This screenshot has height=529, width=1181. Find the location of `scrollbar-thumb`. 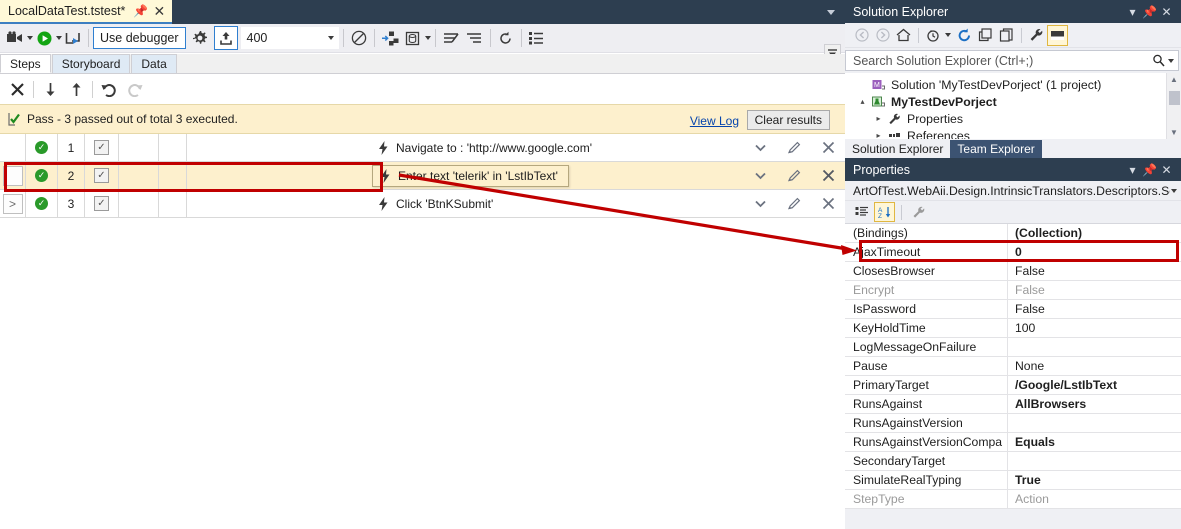

scrollbar-thumb is located at coordinates (1174, 98).